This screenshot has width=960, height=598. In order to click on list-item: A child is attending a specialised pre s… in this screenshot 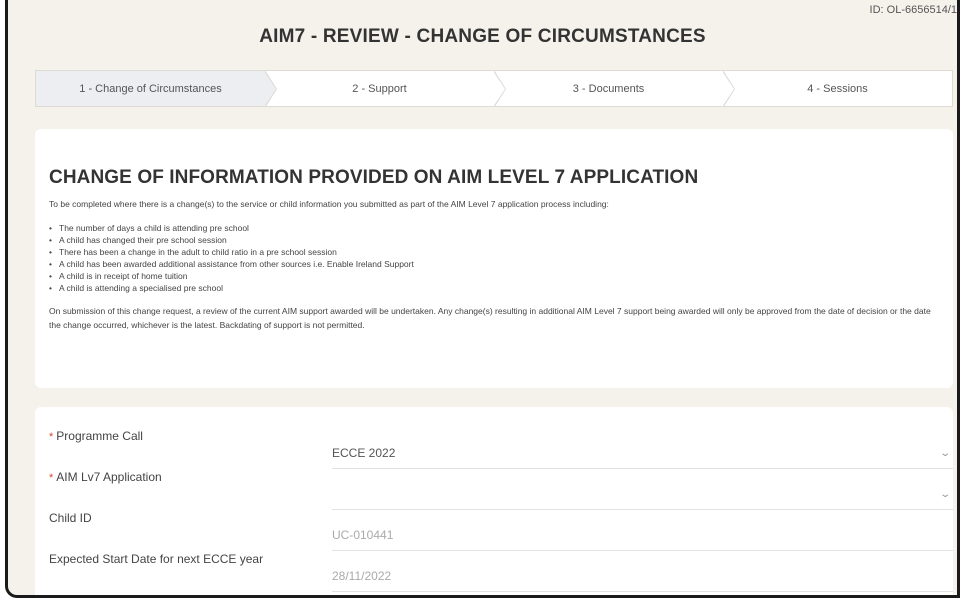, I will do `click(494, 288)`.